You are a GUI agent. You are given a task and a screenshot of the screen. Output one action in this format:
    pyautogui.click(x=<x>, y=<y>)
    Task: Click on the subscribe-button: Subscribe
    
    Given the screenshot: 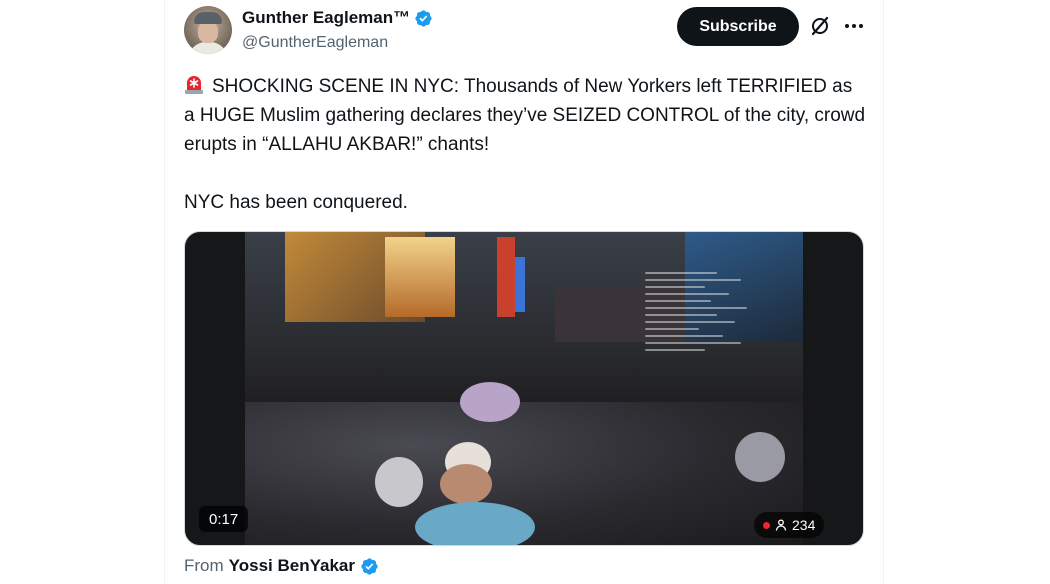 What is the action you would take?
    pyautogui.click(x=738, y=26)
    